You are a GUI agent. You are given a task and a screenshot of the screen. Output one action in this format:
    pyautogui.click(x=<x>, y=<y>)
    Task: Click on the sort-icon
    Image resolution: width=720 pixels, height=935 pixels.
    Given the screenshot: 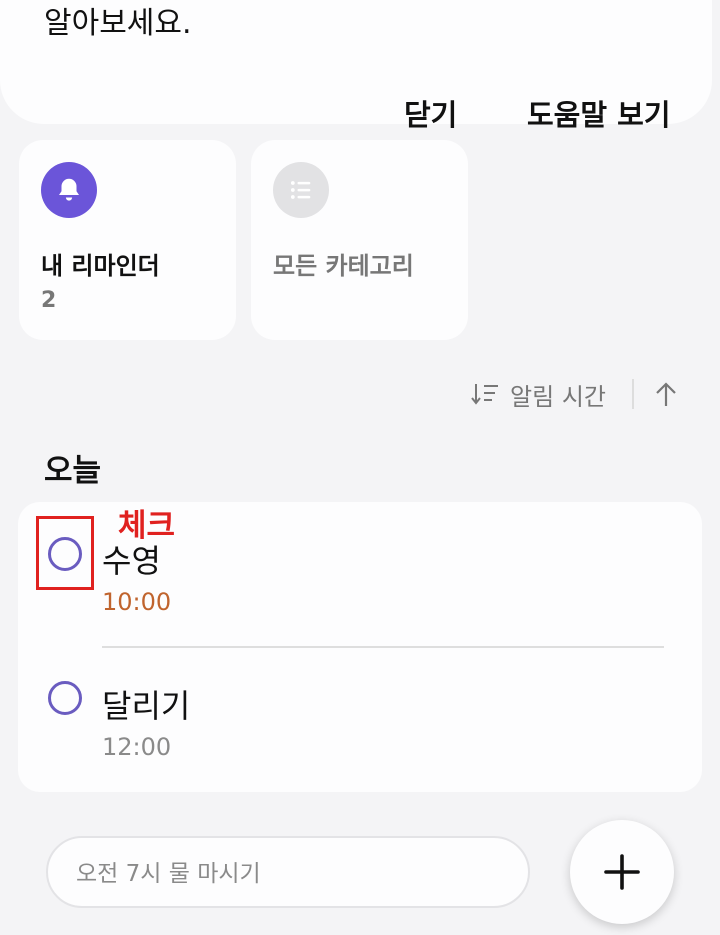 What is the action you would take?
    pyautogui.click(x=485, y=394)
    